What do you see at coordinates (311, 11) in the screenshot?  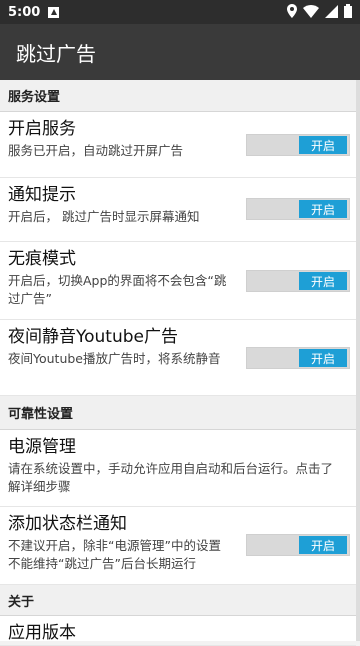 I see `wifi-icon` at bounding box center [311, 11].